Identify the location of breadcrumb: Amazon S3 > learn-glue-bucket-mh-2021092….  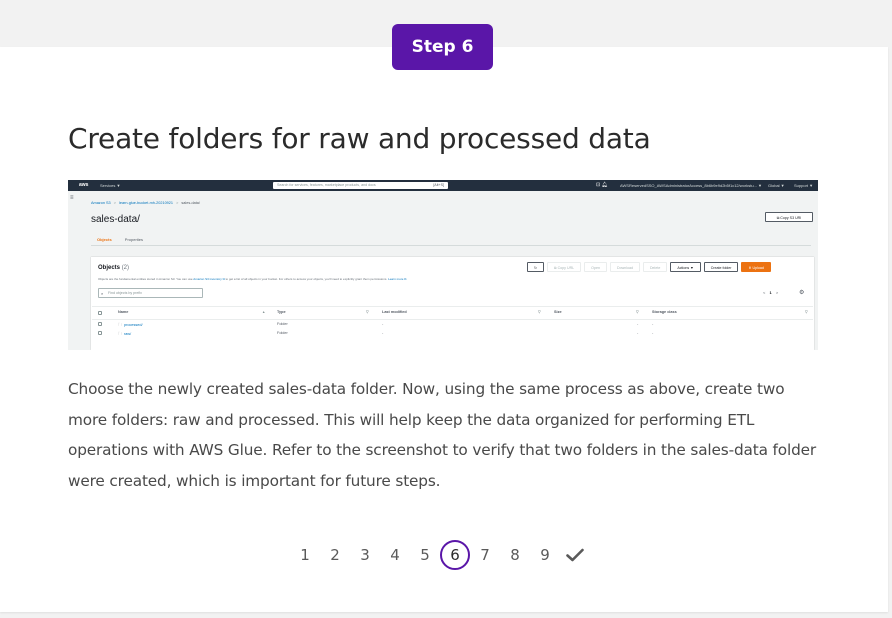
(145, 203).